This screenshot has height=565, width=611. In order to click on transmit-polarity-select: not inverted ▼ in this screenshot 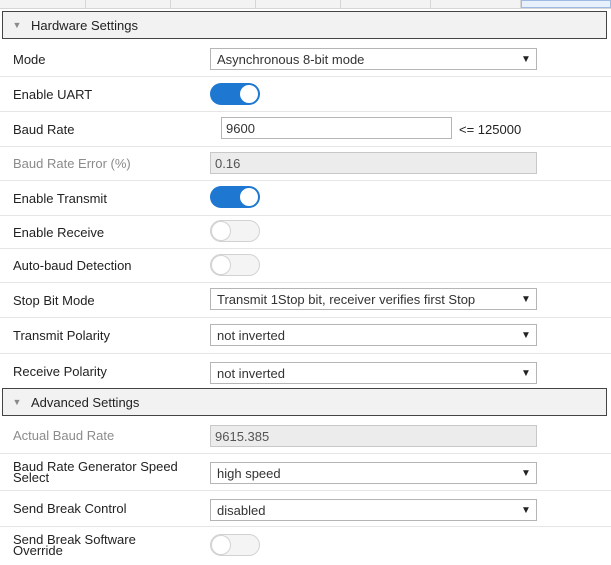, I will do `click(373, 335)`.